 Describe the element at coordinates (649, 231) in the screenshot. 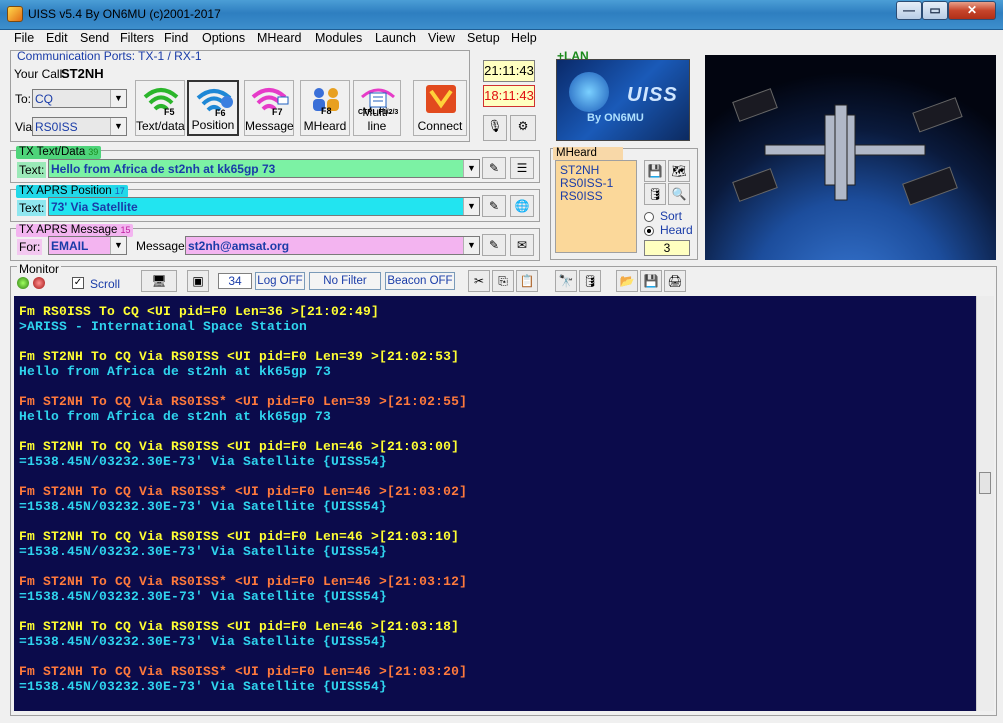

I see `heard-radio` at that location.